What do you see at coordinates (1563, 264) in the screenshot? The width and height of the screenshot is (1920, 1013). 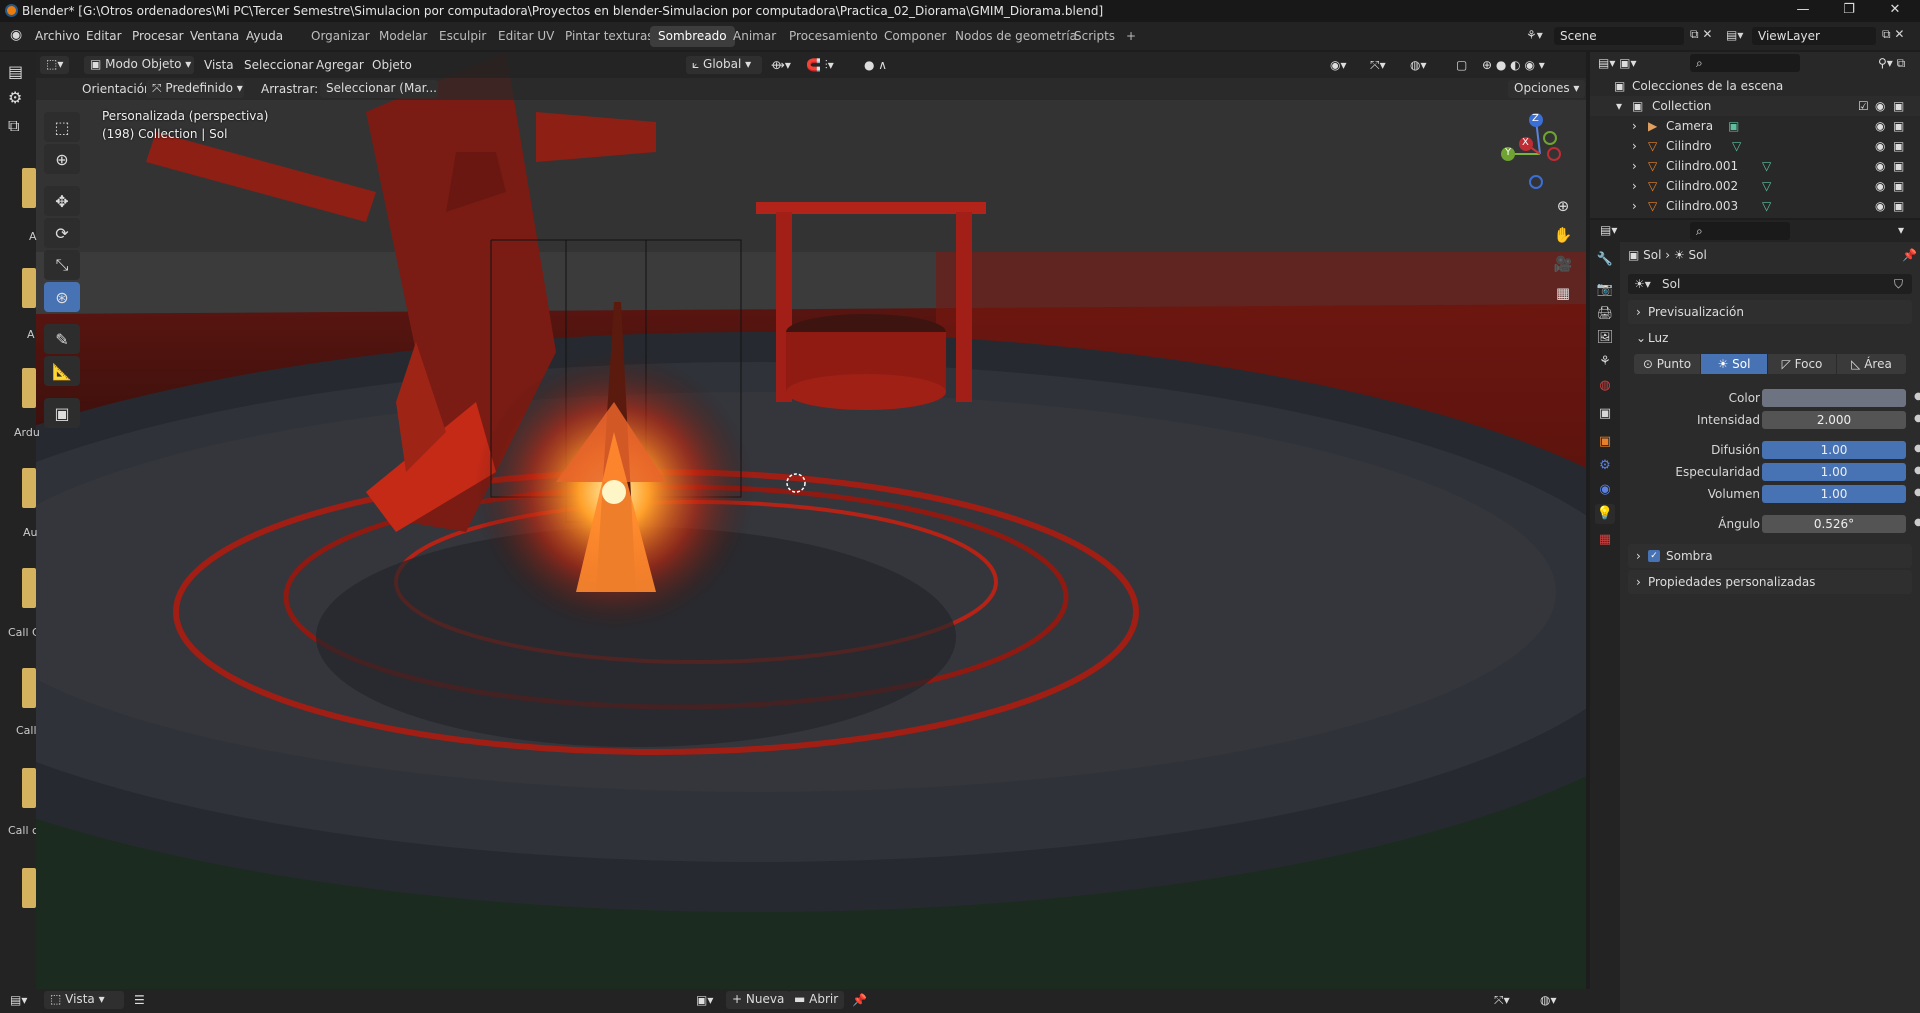 I see `camera-view-icon: 🎥` at bounding box center [1563, 264].